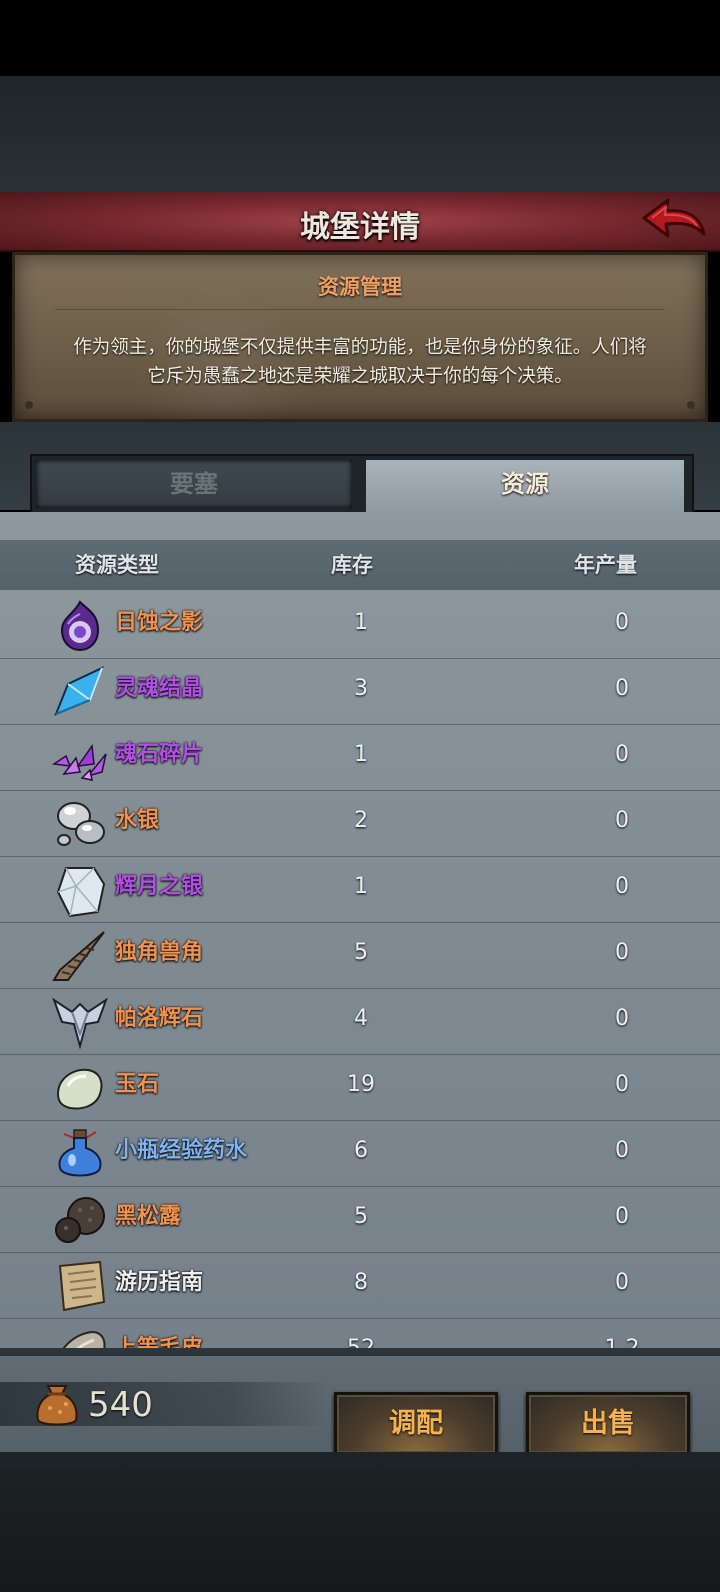  What do you see at coordinates (360, 287) in the screenshot?
I see `intro-title: 资源管理` at bounding box center [360, 287].